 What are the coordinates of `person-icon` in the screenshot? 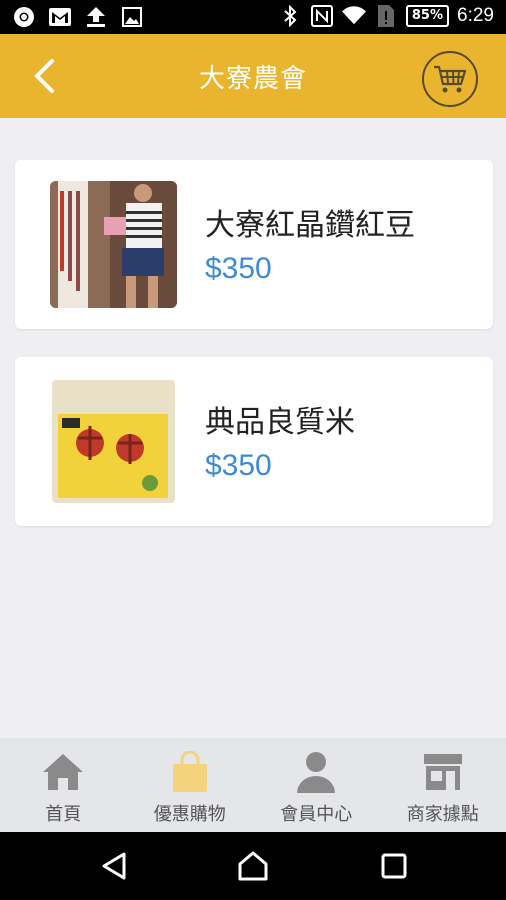 It's located at (316, 772).